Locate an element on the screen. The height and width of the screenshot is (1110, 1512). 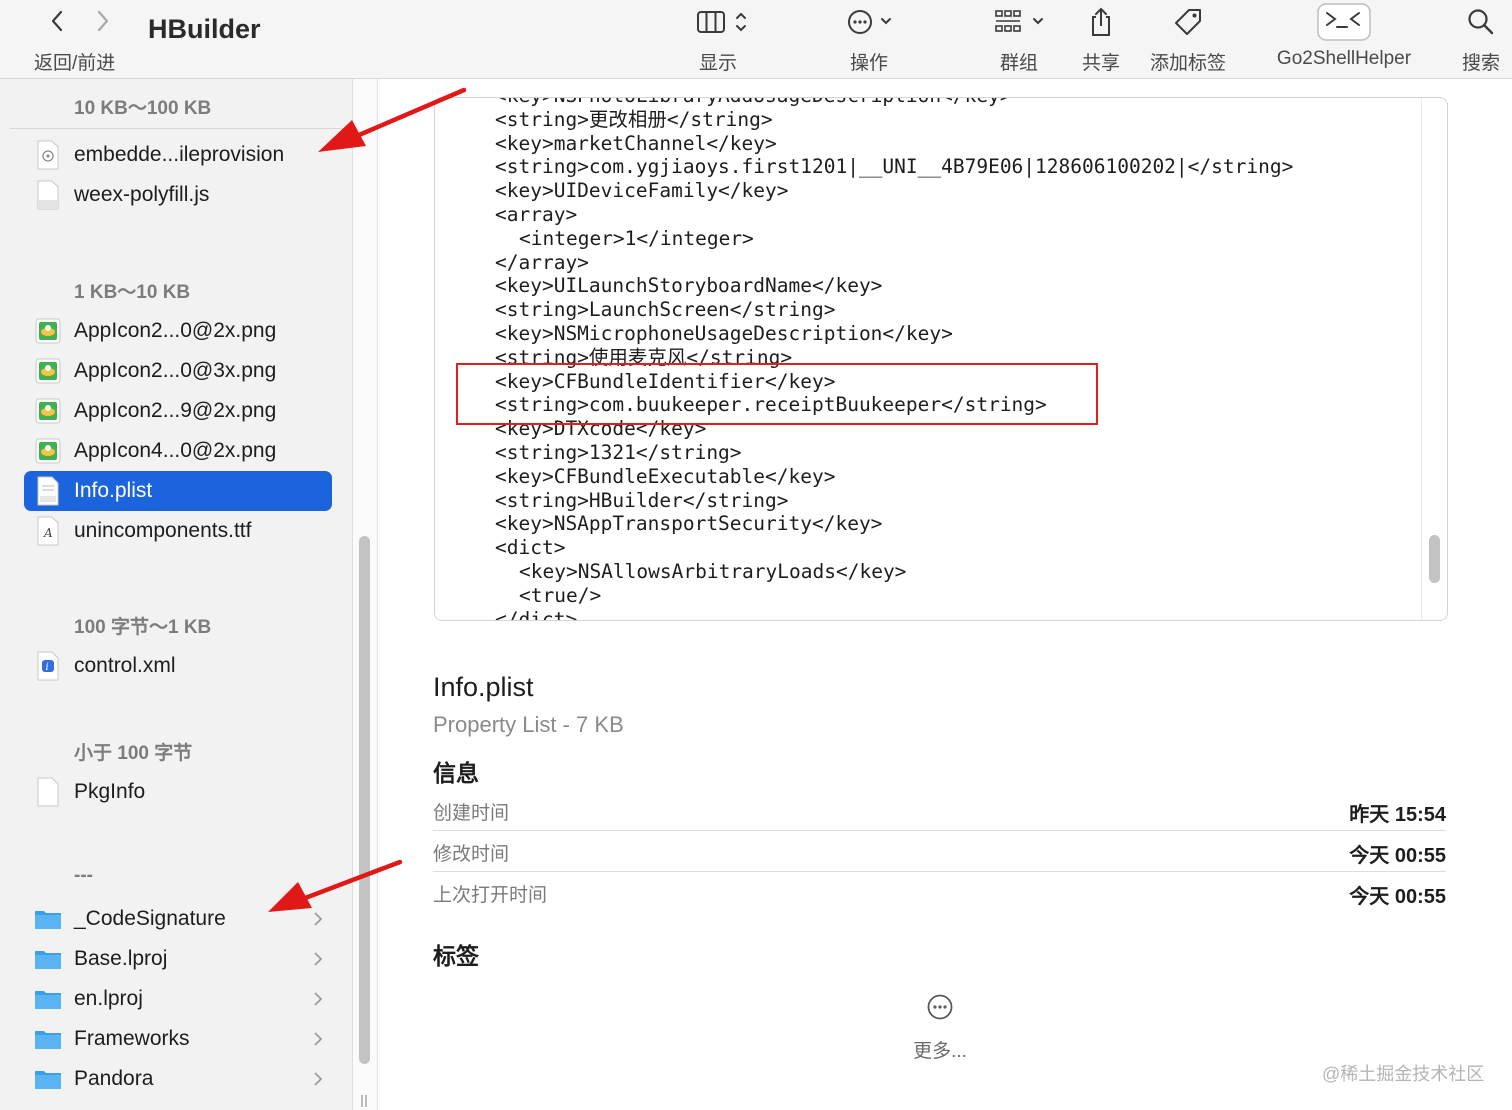
code-line: <key>NSAppTransportSecurity</key> is located at coordinates (689, 524).